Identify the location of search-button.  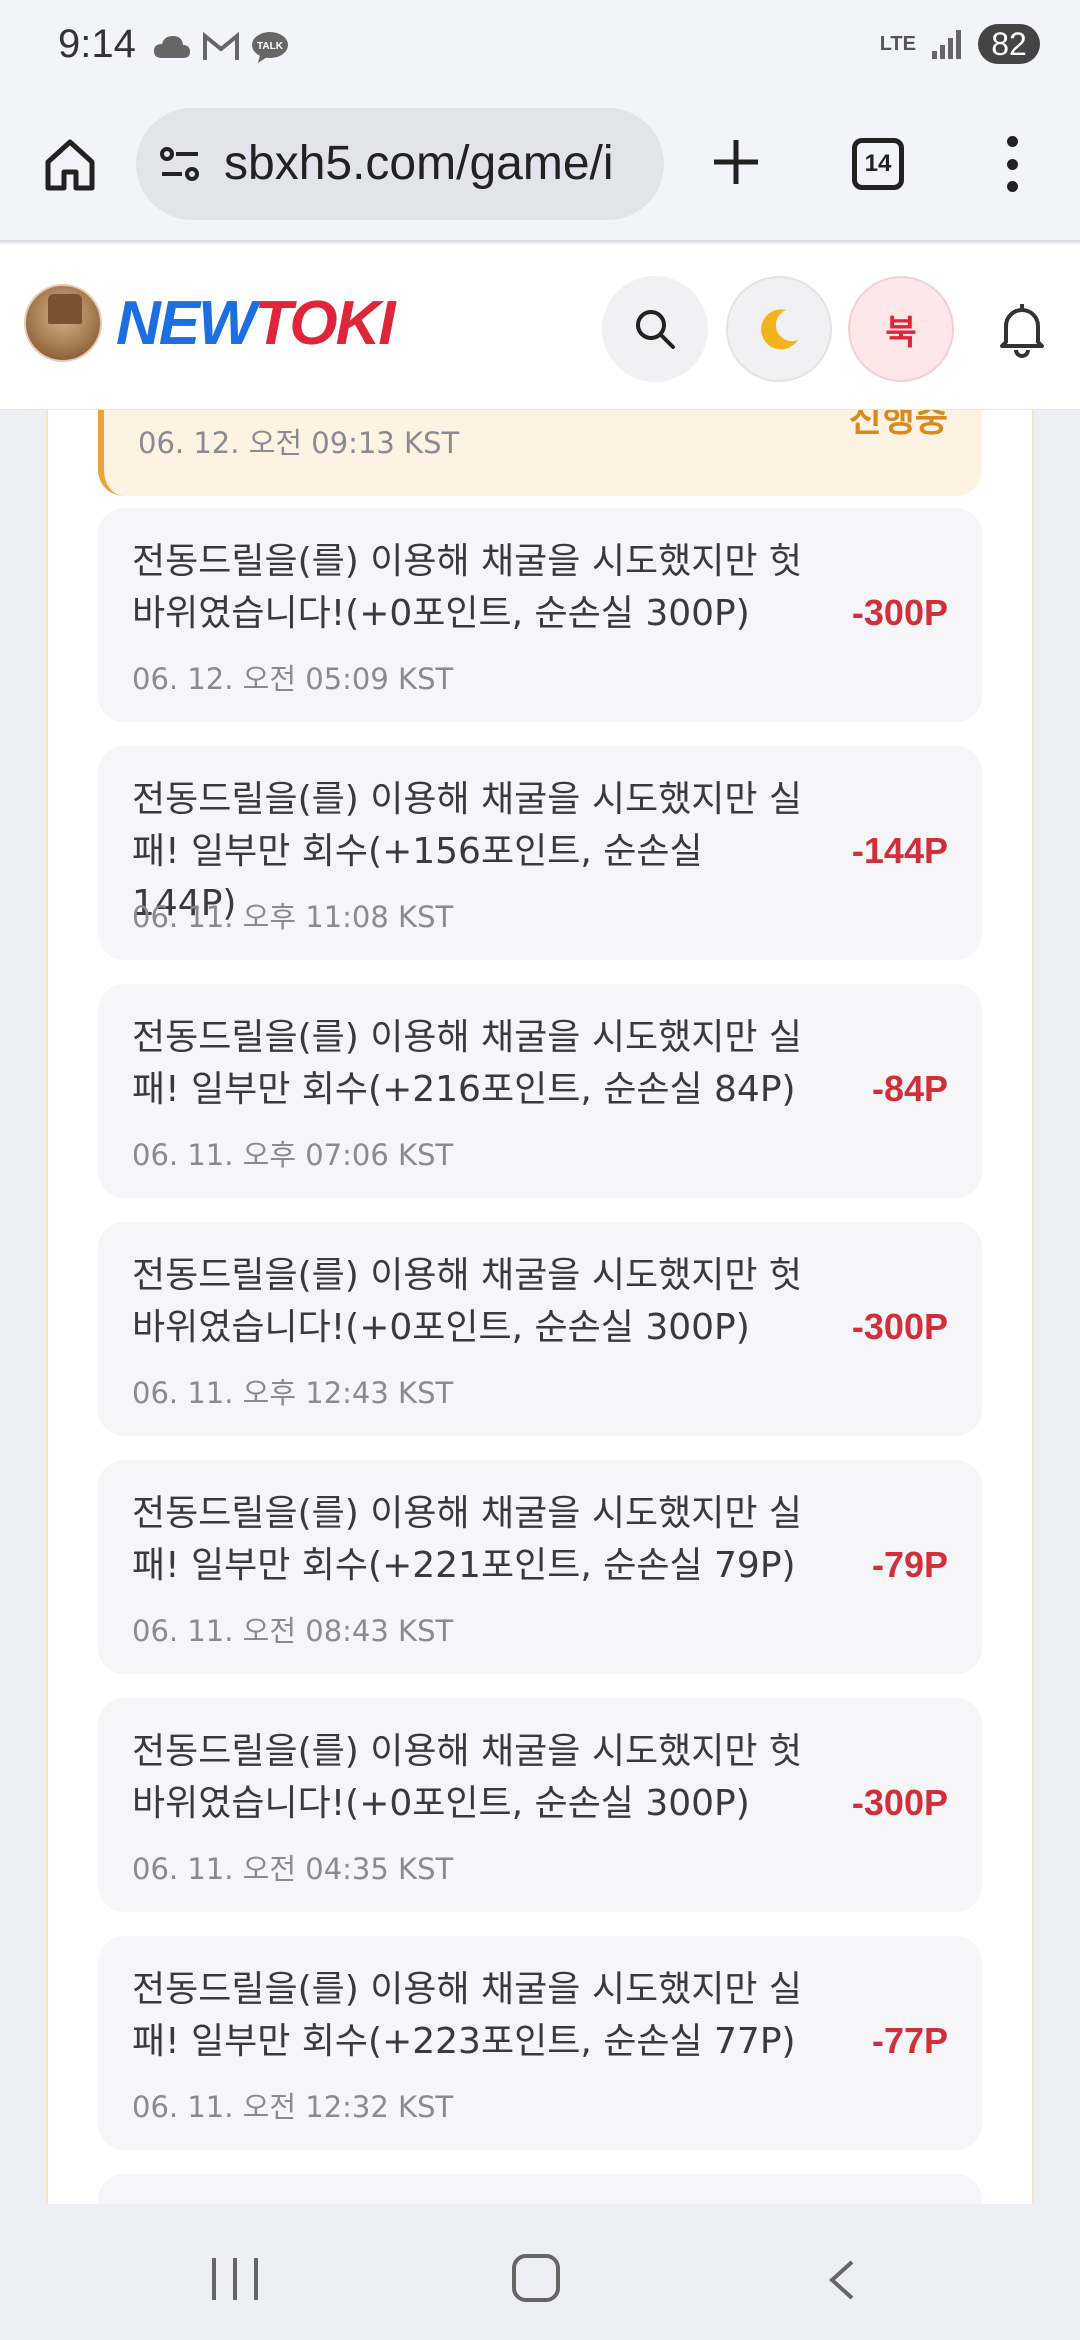
(655, 329).